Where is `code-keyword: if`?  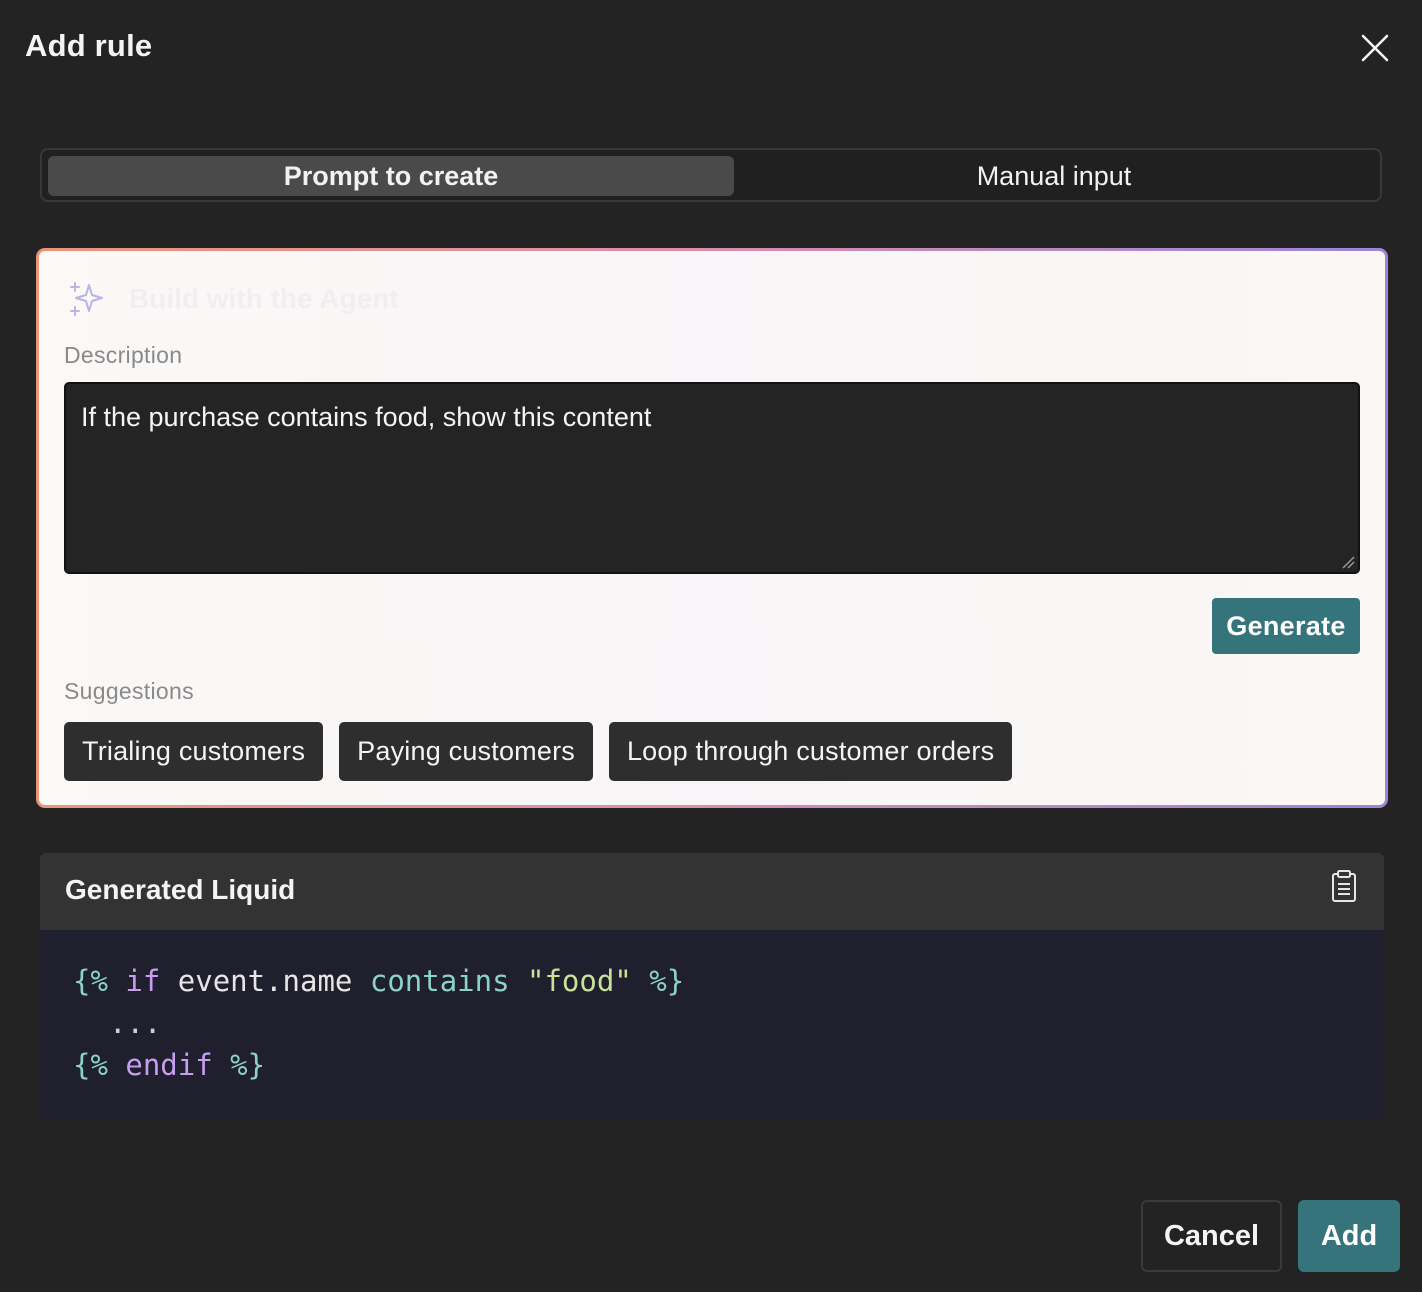
code-keyword: if is located at coordinates (143, 981).